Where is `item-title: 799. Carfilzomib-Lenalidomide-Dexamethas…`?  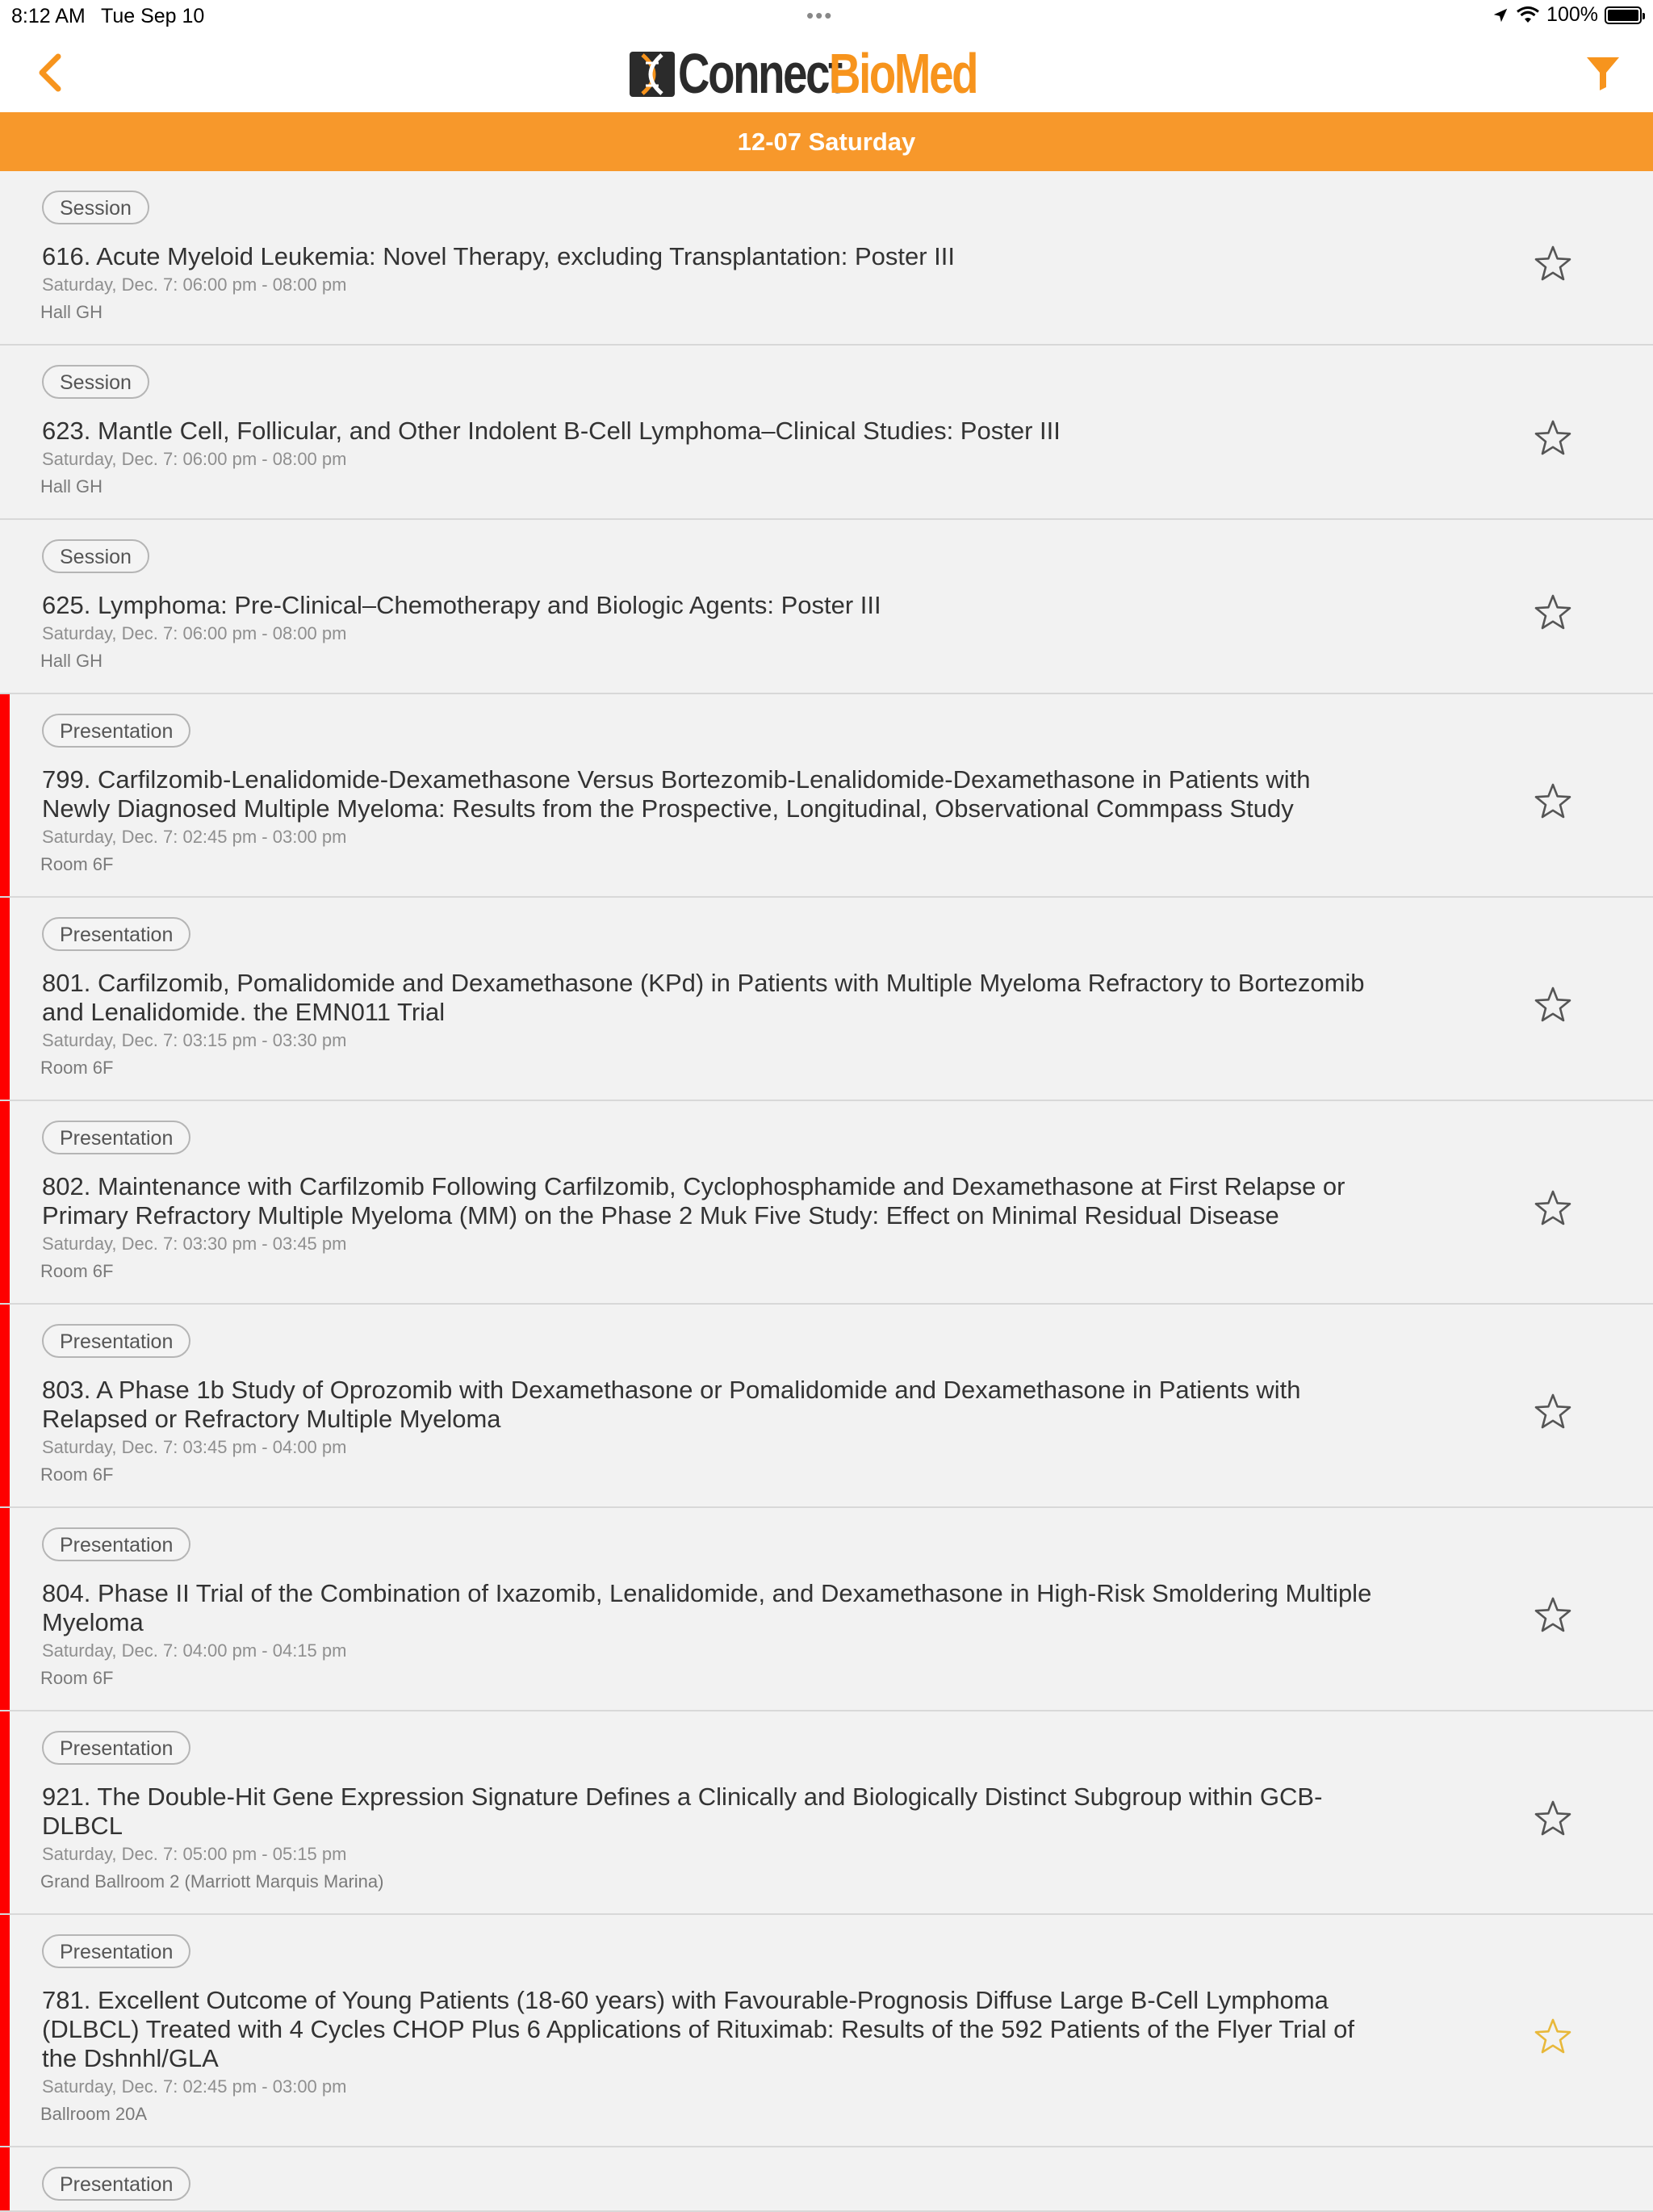
item-title: 799. Carfilzomib-Lenalidomide-Dexamethas… is located at coordinates (736, 794).